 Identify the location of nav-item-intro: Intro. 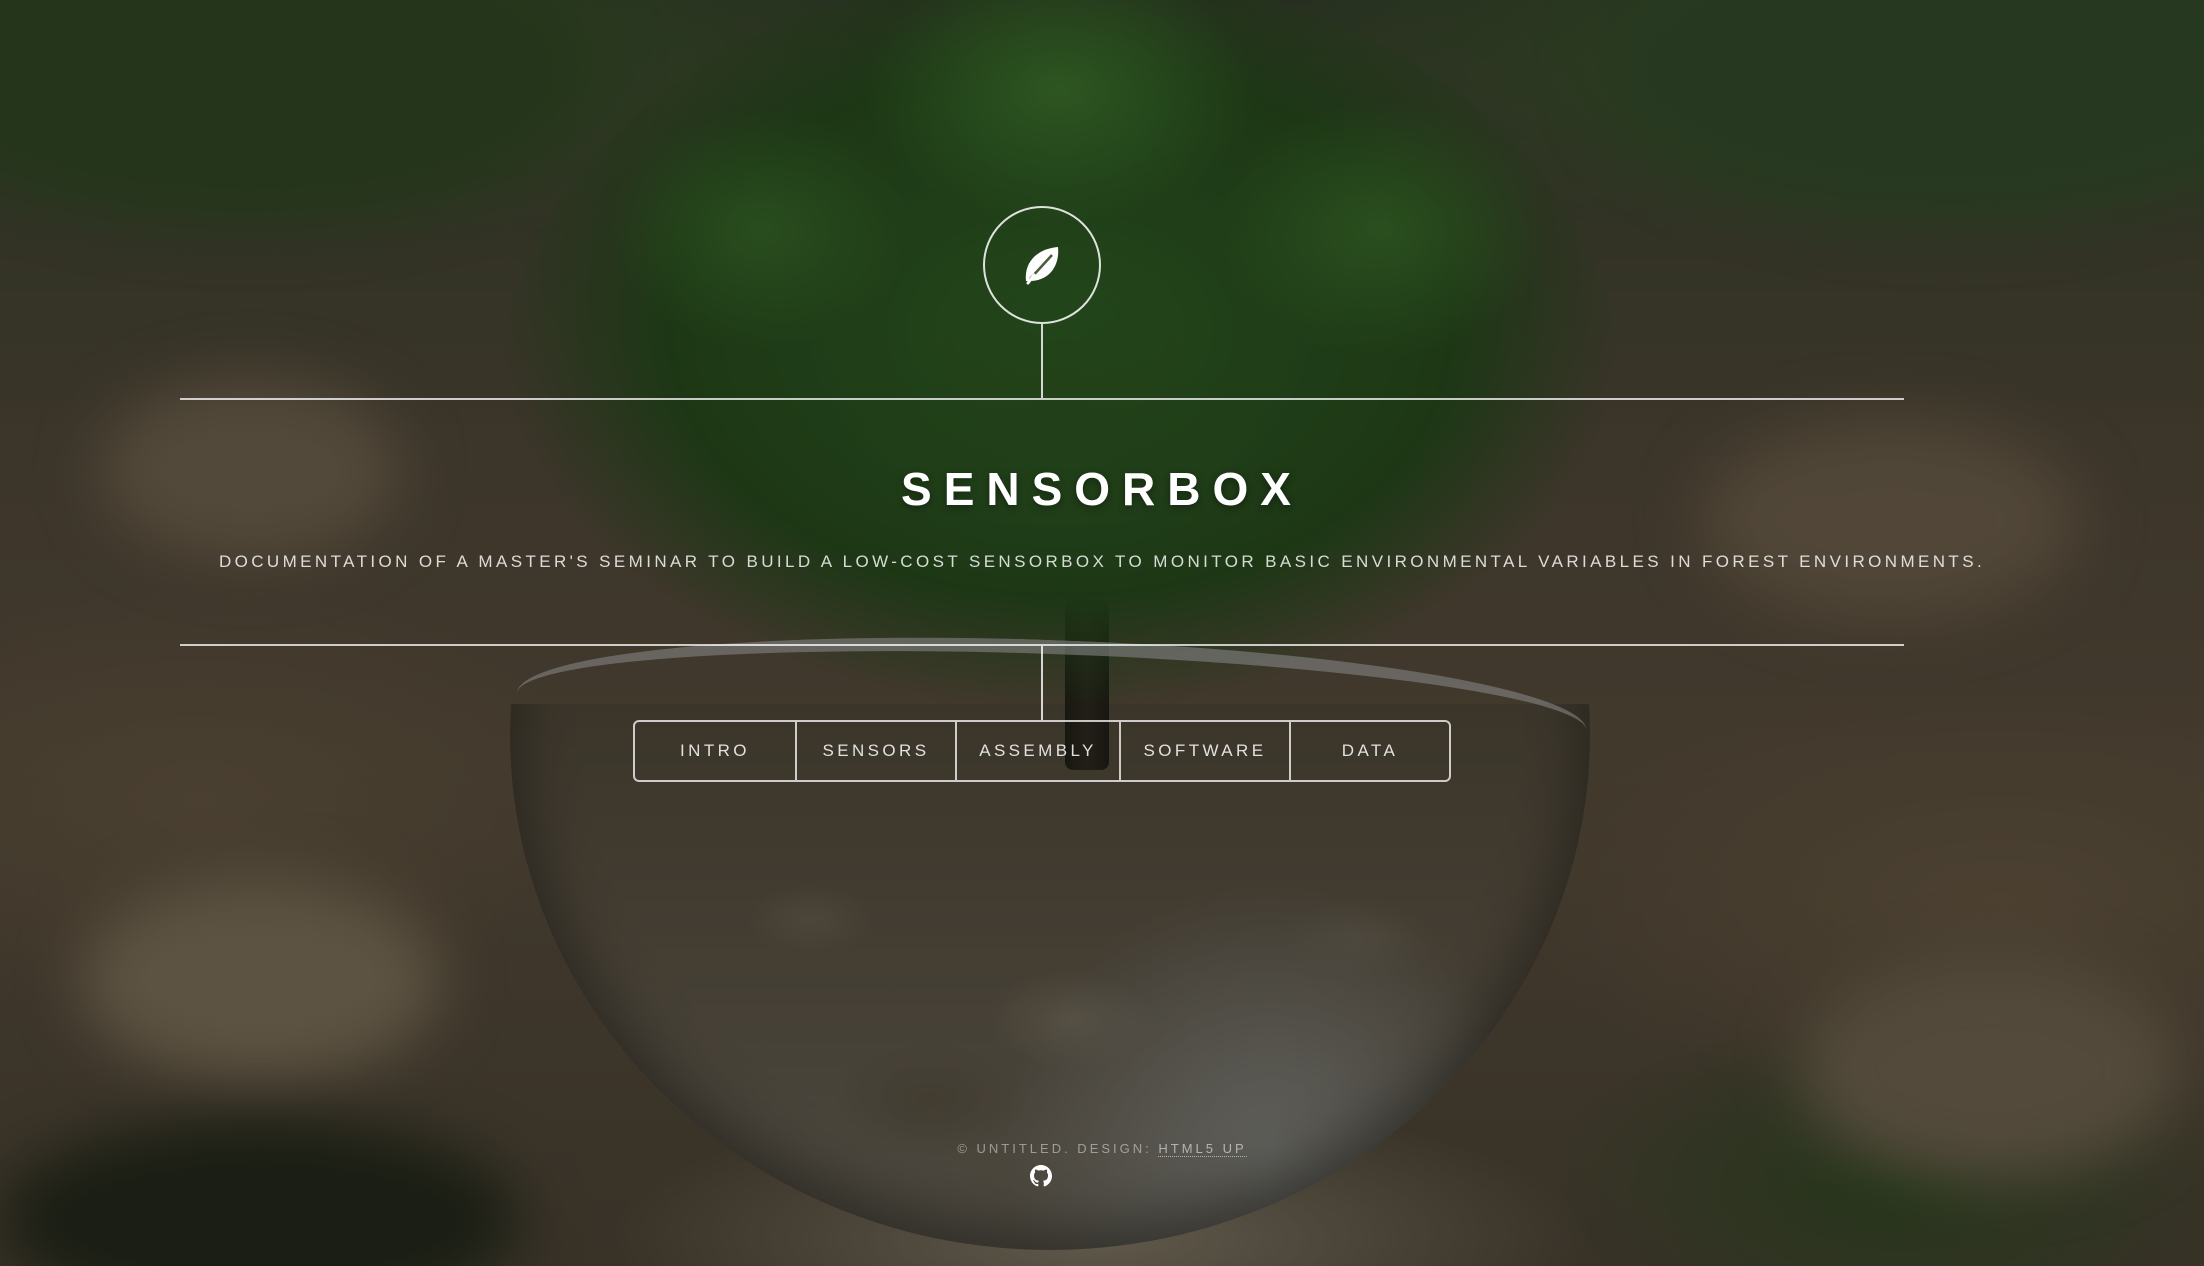
(715, 751).